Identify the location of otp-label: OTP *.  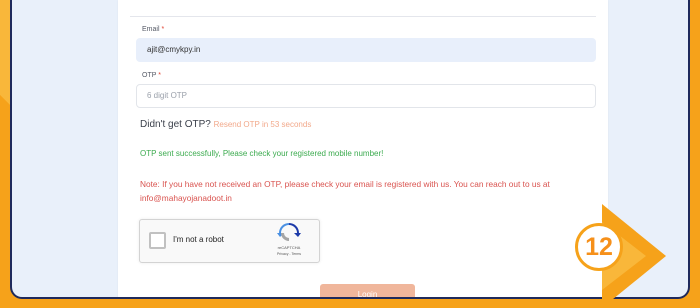
(151, 75).